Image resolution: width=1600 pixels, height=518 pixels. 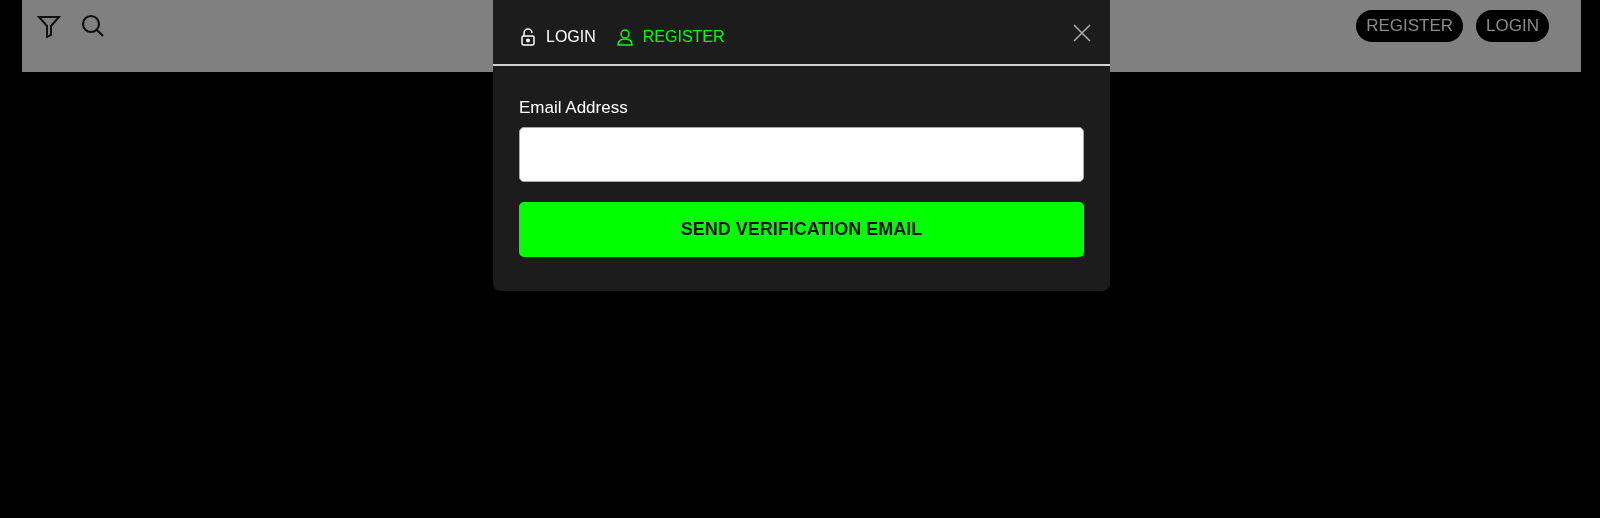 What do you see at coordinates (1410, 26) in the screenshot?
I see `header-button: REGISTER` at bounding box center [1410, 26].